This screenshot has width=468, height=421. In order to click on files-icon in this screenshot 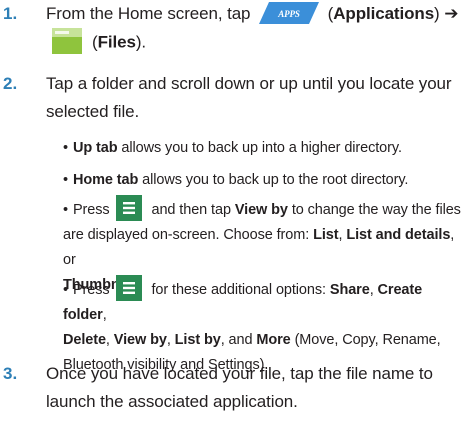, I will do `click(66, 41)`.